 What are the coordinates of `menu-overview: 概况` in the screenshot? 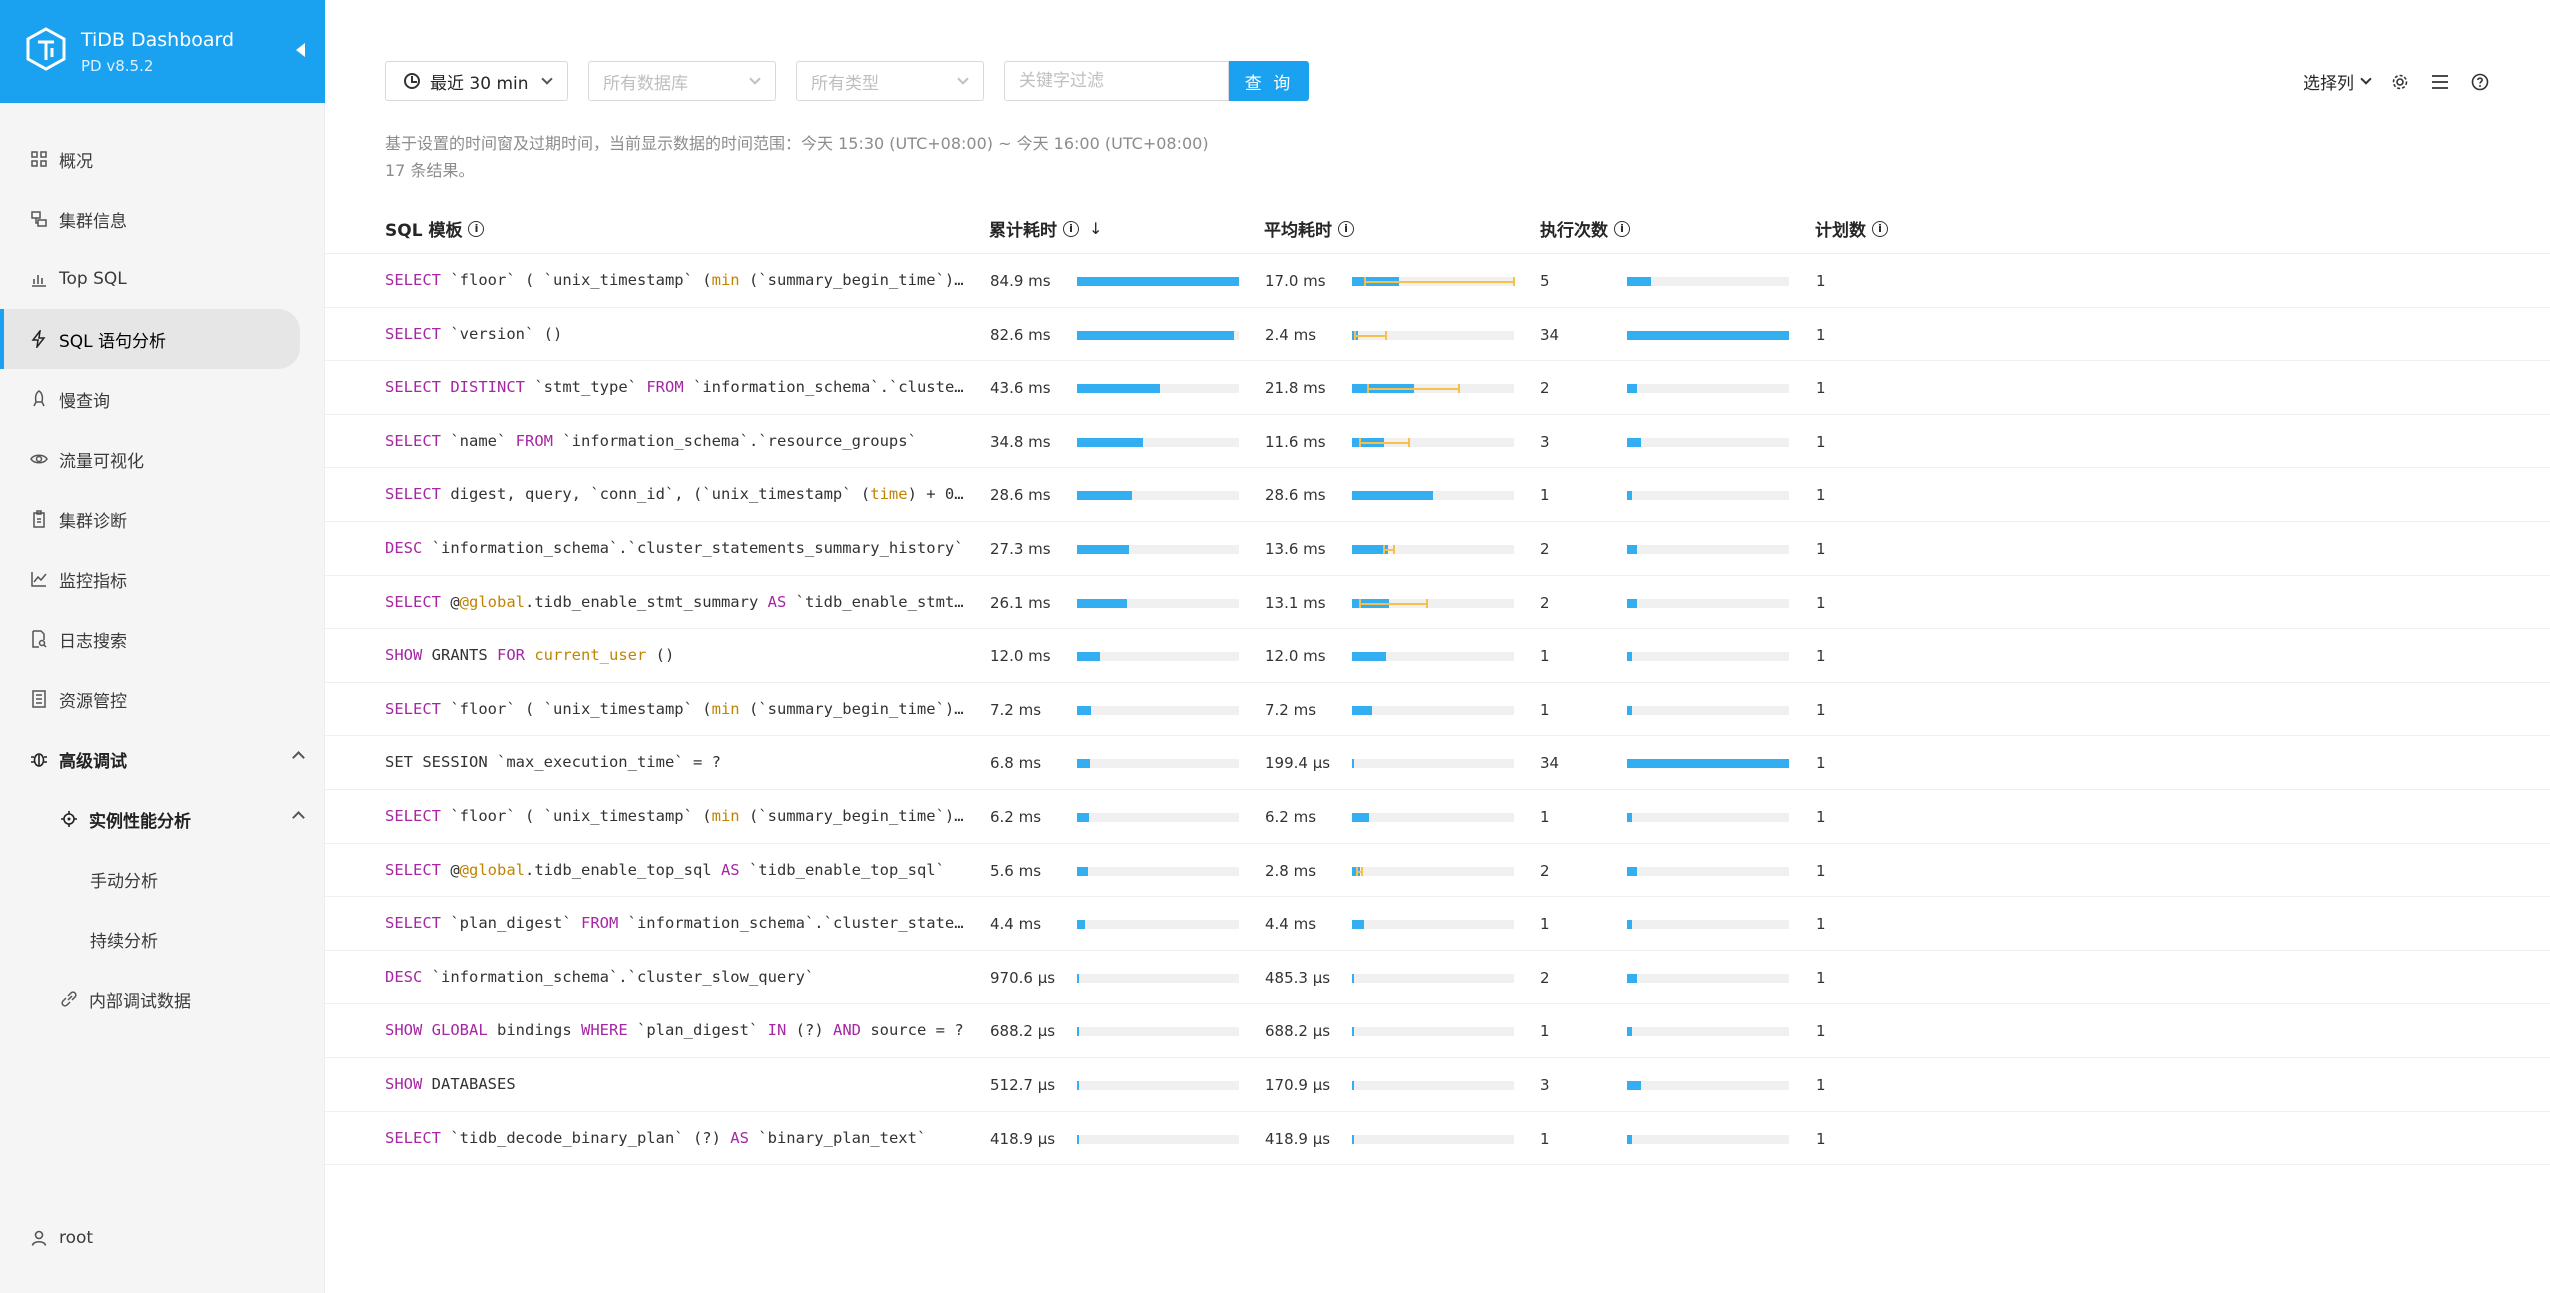 It's located at (162, 159).